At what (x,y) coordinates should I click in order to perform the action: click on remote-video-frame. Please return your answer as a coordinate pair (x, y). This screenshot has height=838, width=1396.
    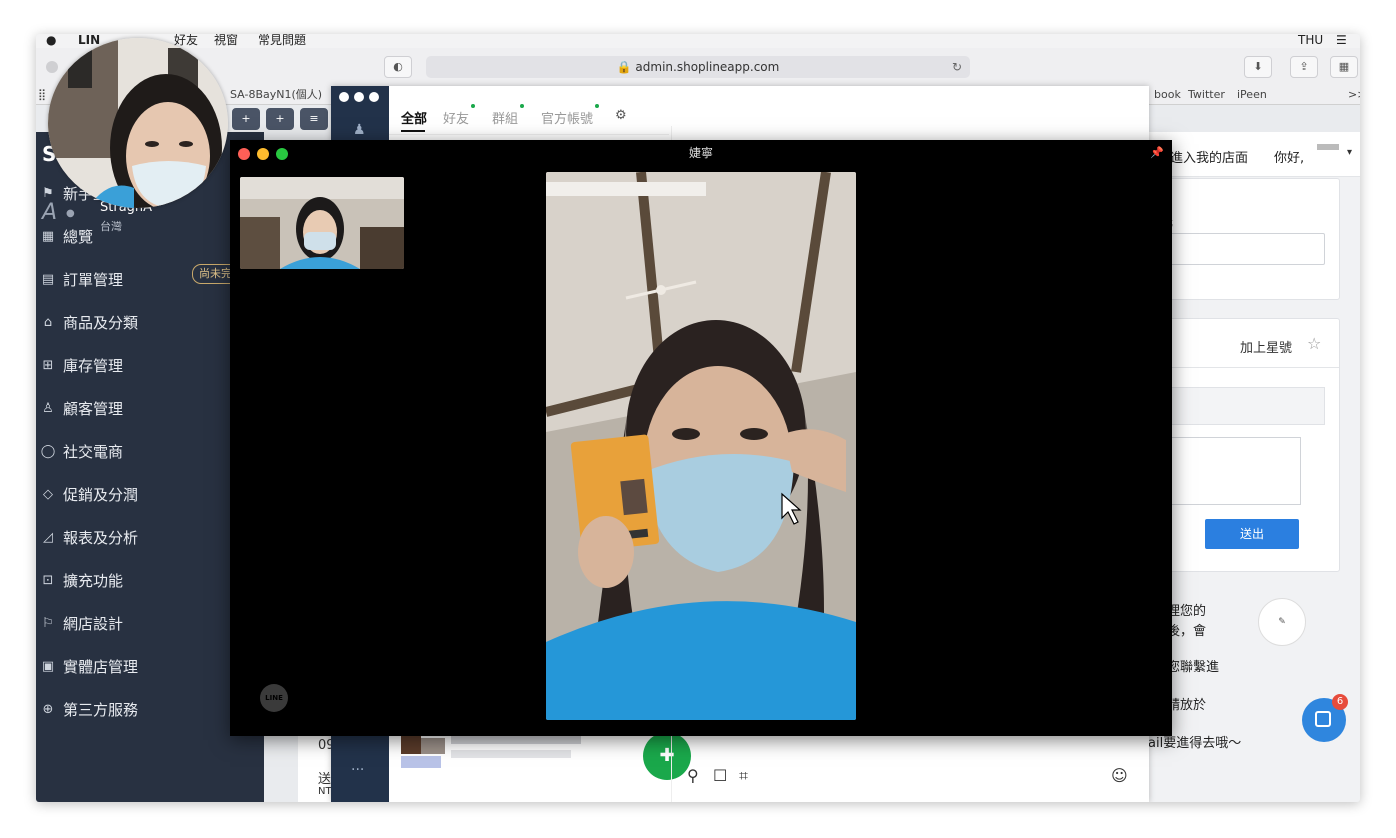
    Looking at the image, I should click on (701, 446).